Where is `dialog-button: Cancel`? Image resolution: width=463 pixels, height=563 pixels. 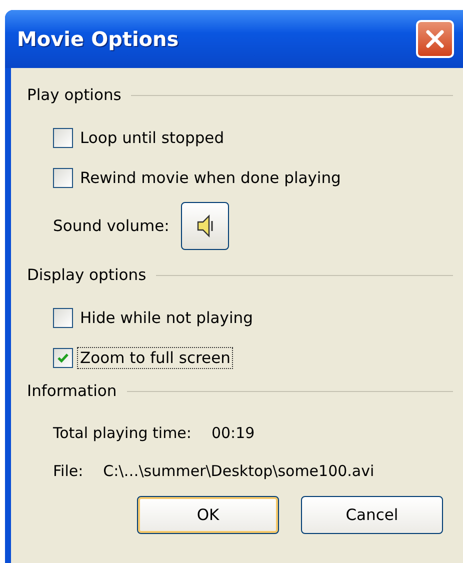
dialog-button: Cancel is located at coordinates (372, 515).